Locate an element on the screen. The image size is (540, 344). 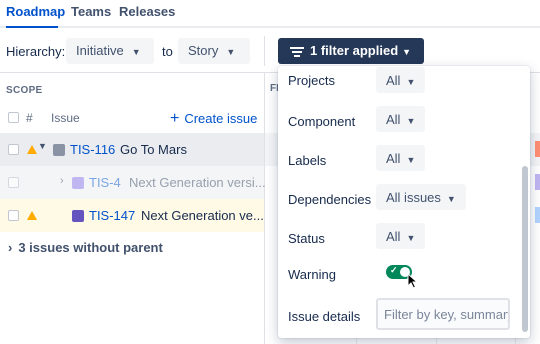
issue-key: TIS-116 is located at coordinates (92, 149).